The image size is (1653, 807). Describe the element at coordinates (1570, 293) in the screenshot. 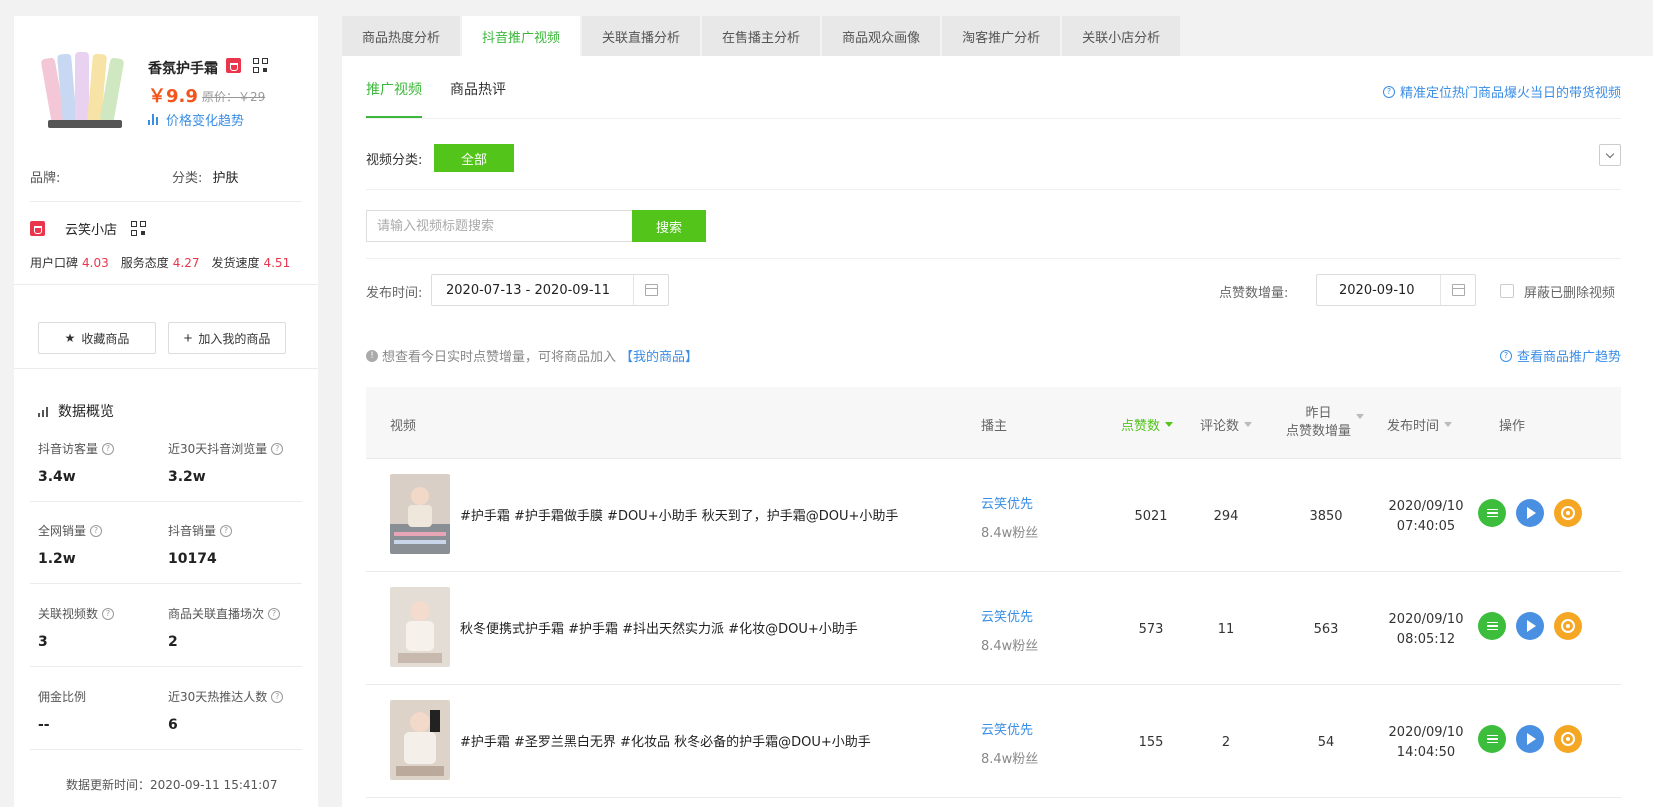

I see `hide-deleted-label: 屏蔽已删除视频` at that location.